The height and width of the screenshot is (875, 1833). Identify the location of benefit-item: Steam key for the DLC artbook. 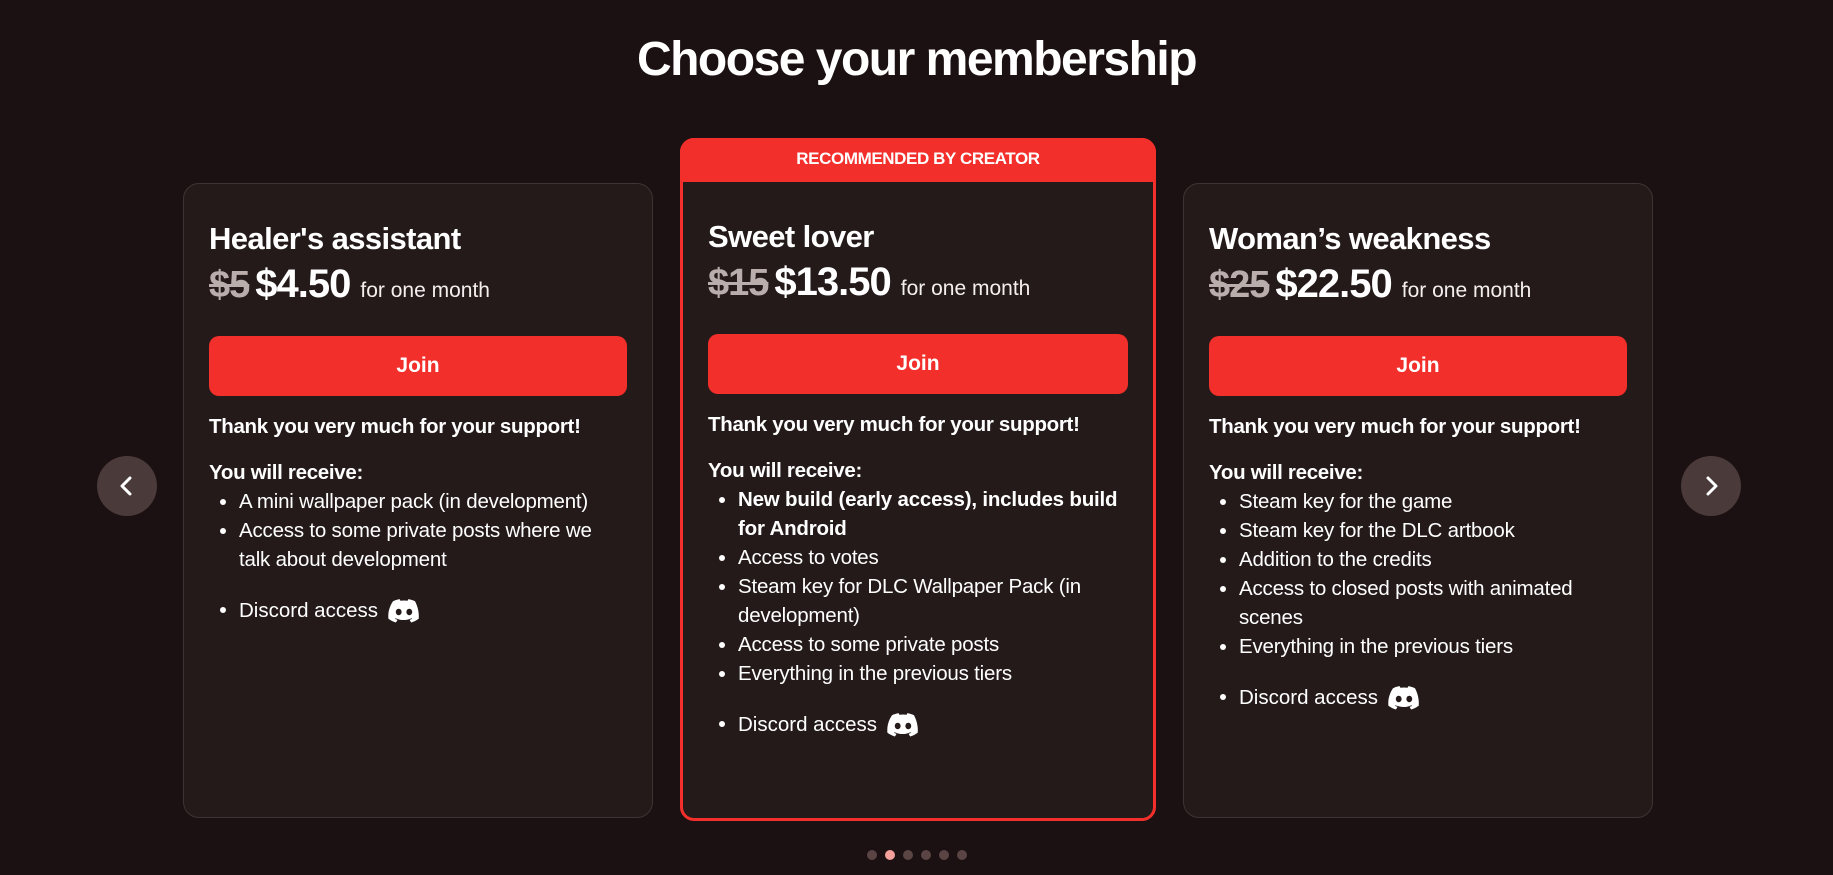
(1433, 530).